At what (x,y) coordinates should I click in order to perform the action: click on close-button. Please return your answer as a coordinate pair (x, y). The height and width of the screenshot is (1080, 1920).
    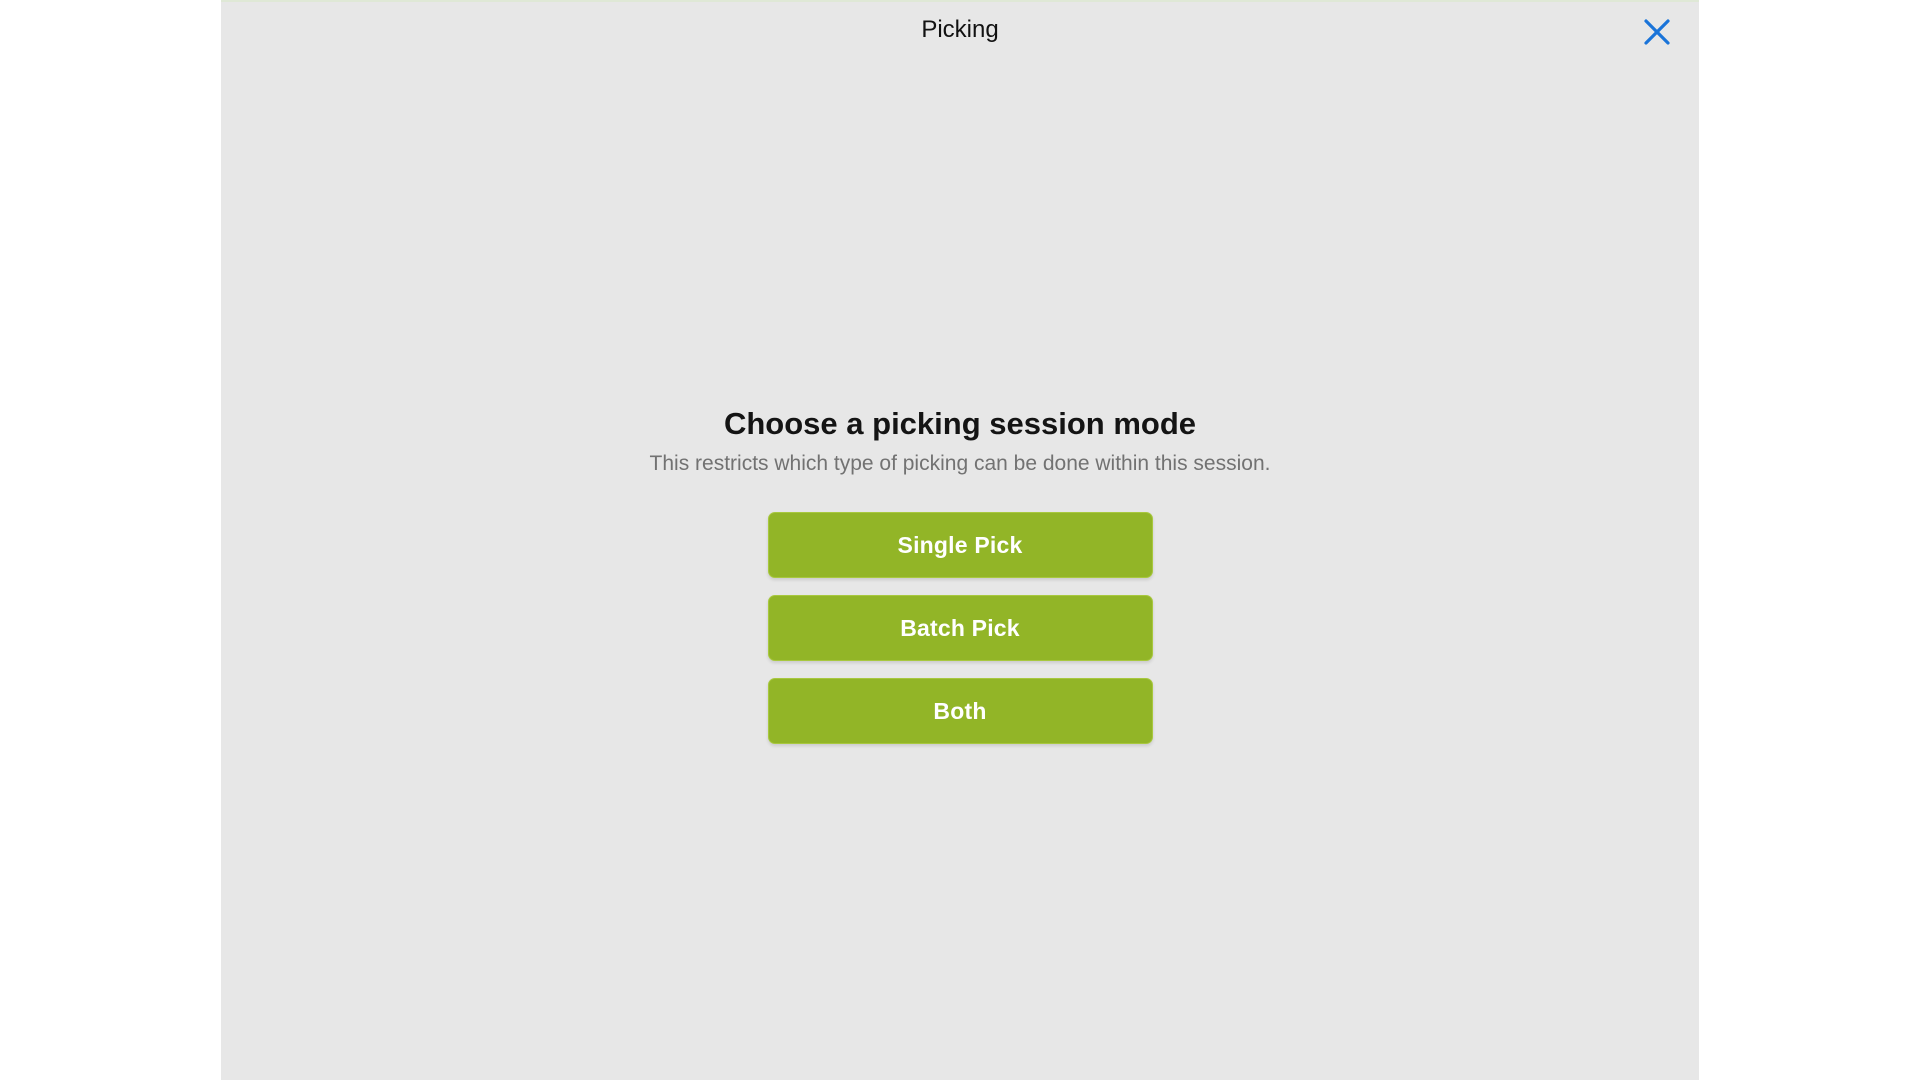
    Looking at the image, I should click on (1657, 32).